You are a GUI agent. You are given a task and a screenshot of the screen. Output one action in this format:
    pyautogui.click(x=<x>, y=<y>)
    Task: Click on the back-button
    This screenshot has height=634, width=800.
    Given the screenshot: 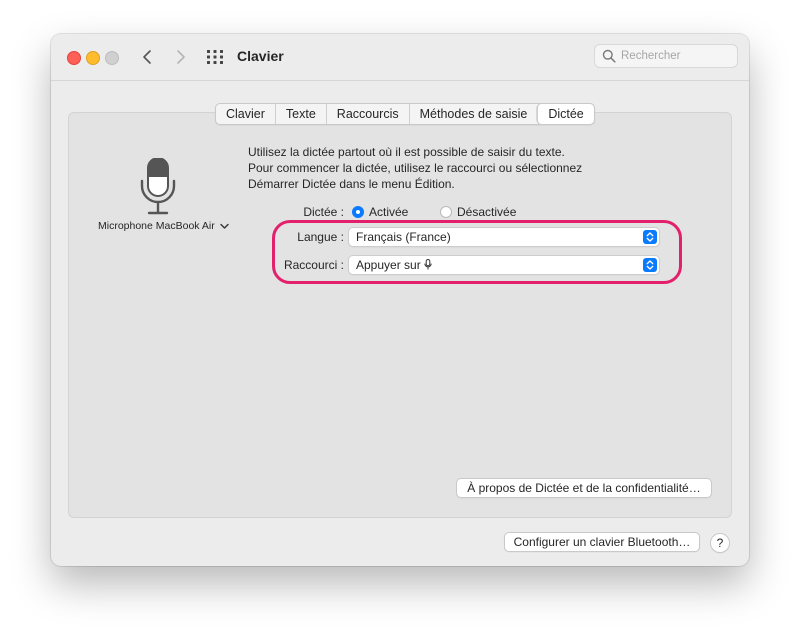 What is the action you would take?
    pyautogui.click(x=148, y=57)
    